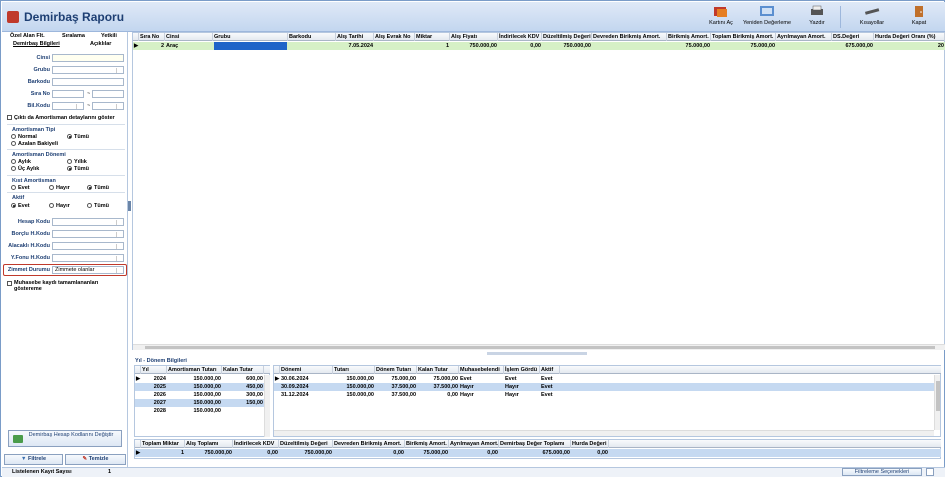 The image size is (945, 477). What do you see at coordinates (919, 17) in the screenshot?
I see `close-button: Kapat` at bounding box center [919, 17].